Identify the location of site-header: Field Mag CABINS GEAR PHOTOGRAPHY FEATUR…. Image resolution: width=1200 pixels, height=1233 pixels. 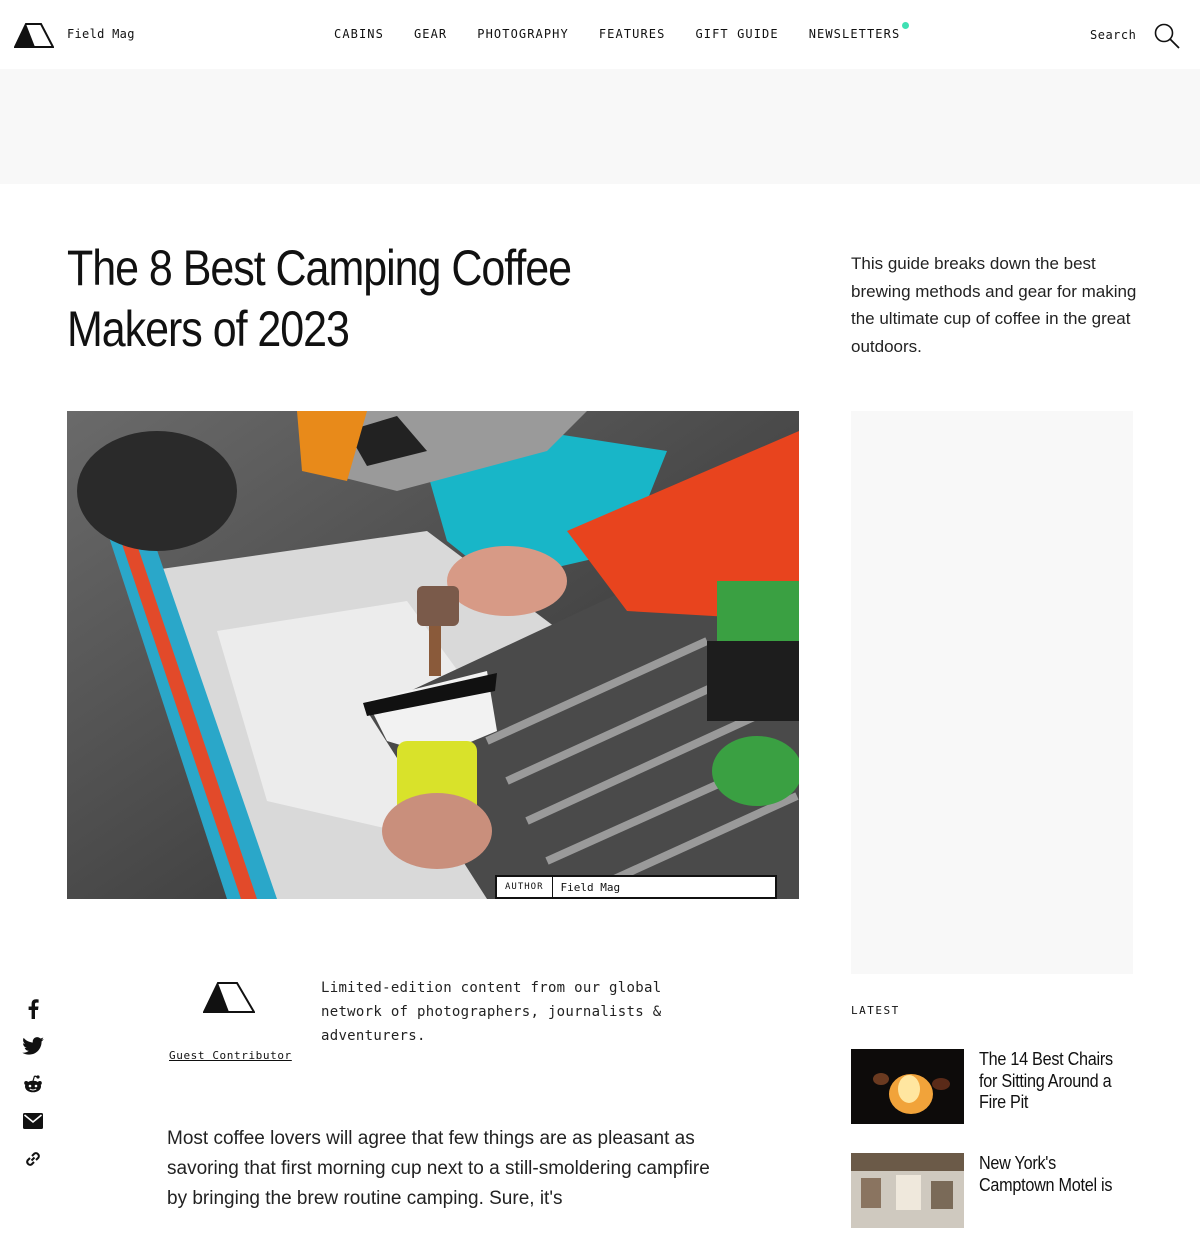
(600, 34).